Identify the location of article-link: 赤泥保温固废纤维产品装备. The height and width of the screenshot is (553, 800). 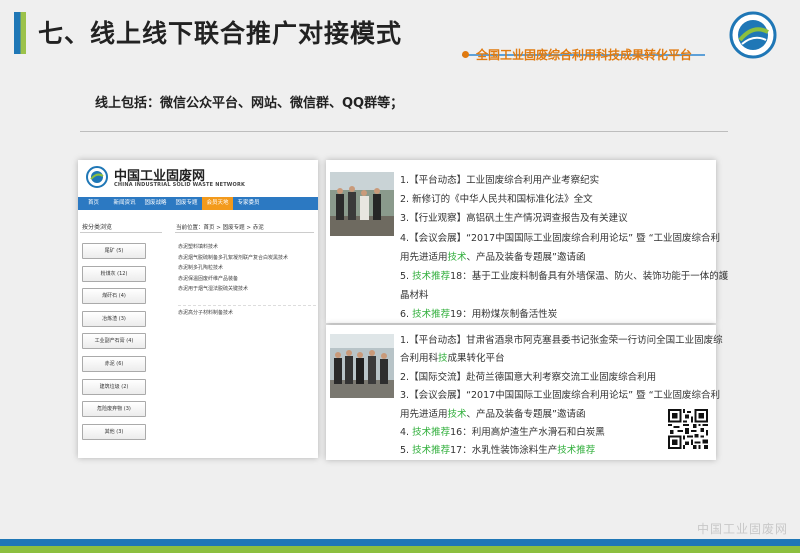
(247, 279).